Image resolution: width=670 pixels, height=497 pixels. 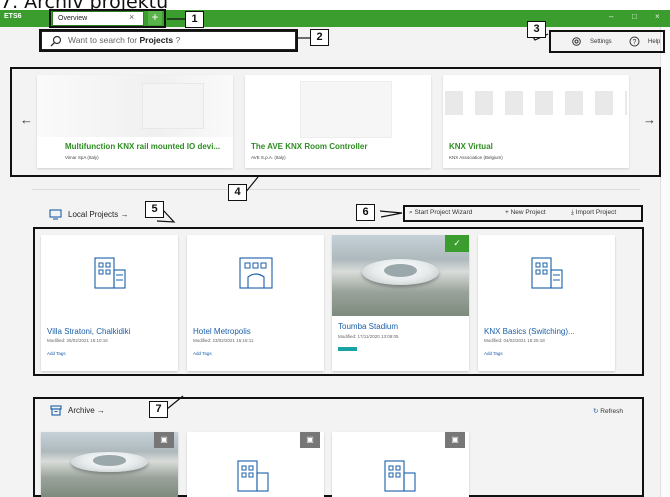 What do you see at coordinates (536, 29) in the screenshot?
I see `callout-3: 3` at bounding box center [536, 29].